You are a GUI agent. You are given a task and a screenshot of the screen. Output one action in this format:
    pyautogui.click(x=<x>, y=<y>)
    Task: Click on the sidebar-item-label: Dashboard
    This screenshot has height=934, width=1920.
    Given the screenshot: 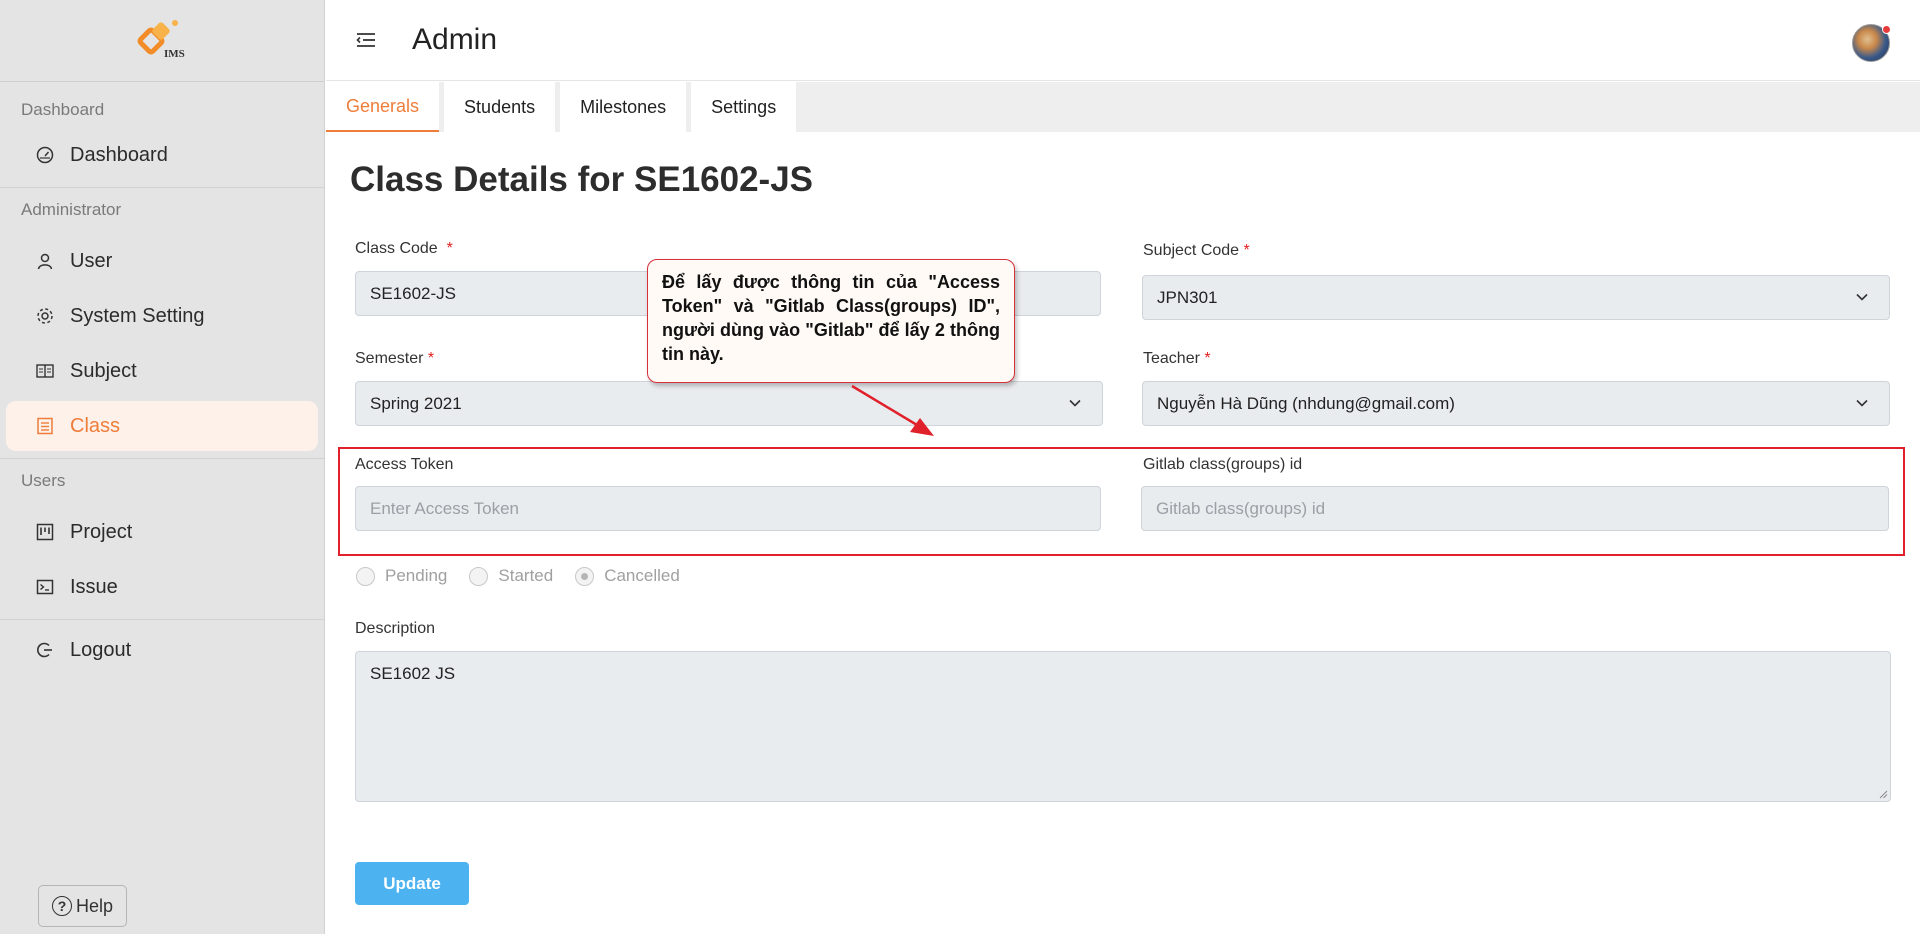 What is the action you would take?
    pyautogui.click(x=119, y=154)
    